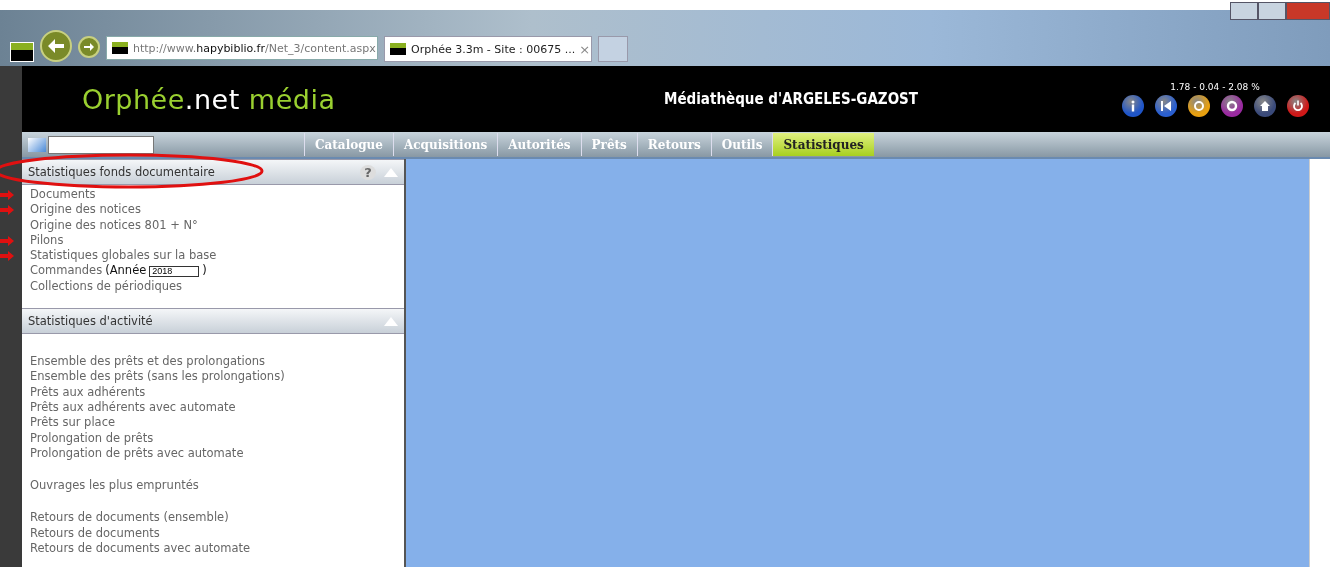 Image resolution: width=1330 pixels, height=567 pixels. Describe the element at coordinates (174, 271) in the screenshot. I see `year-field: 2018` at that location.